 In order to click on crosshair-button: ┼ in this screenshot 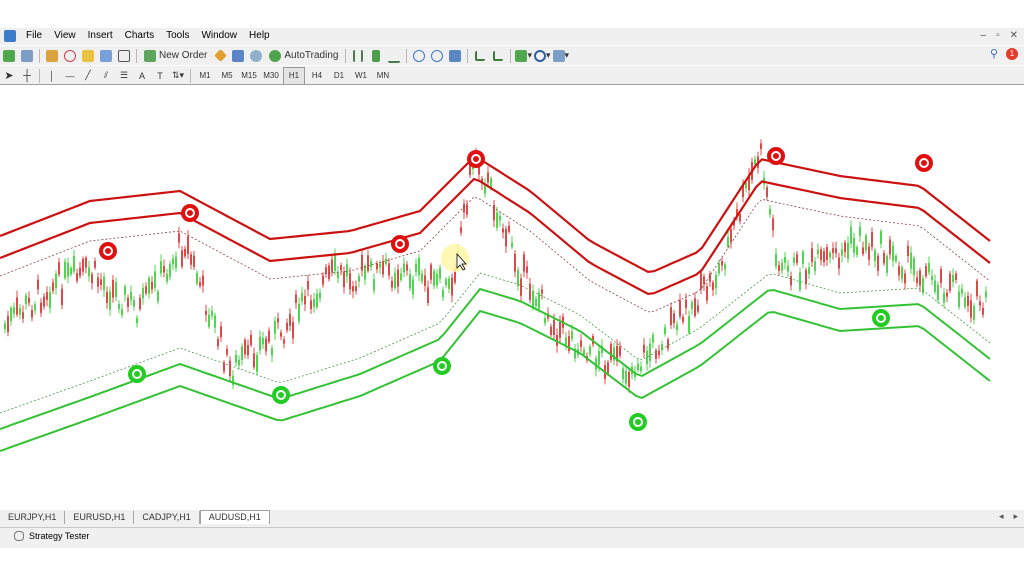, I will do `click(27, 76)`.